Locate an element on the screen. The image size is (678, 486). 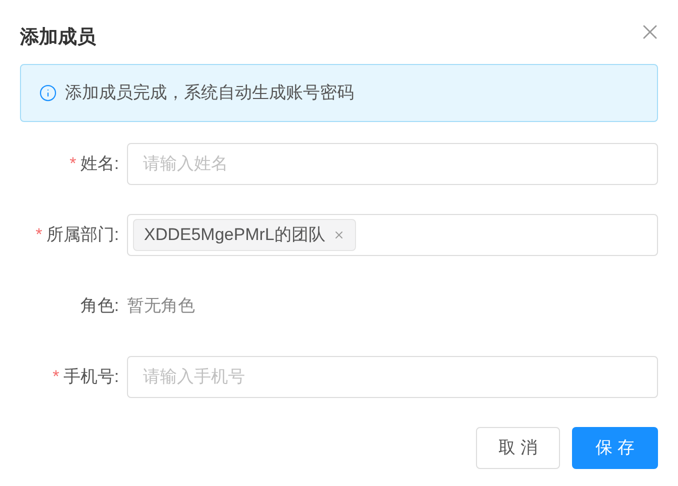
alert-message: 添加成员完成，系统自动生成账号密码 is located at coordinates (209, 93).